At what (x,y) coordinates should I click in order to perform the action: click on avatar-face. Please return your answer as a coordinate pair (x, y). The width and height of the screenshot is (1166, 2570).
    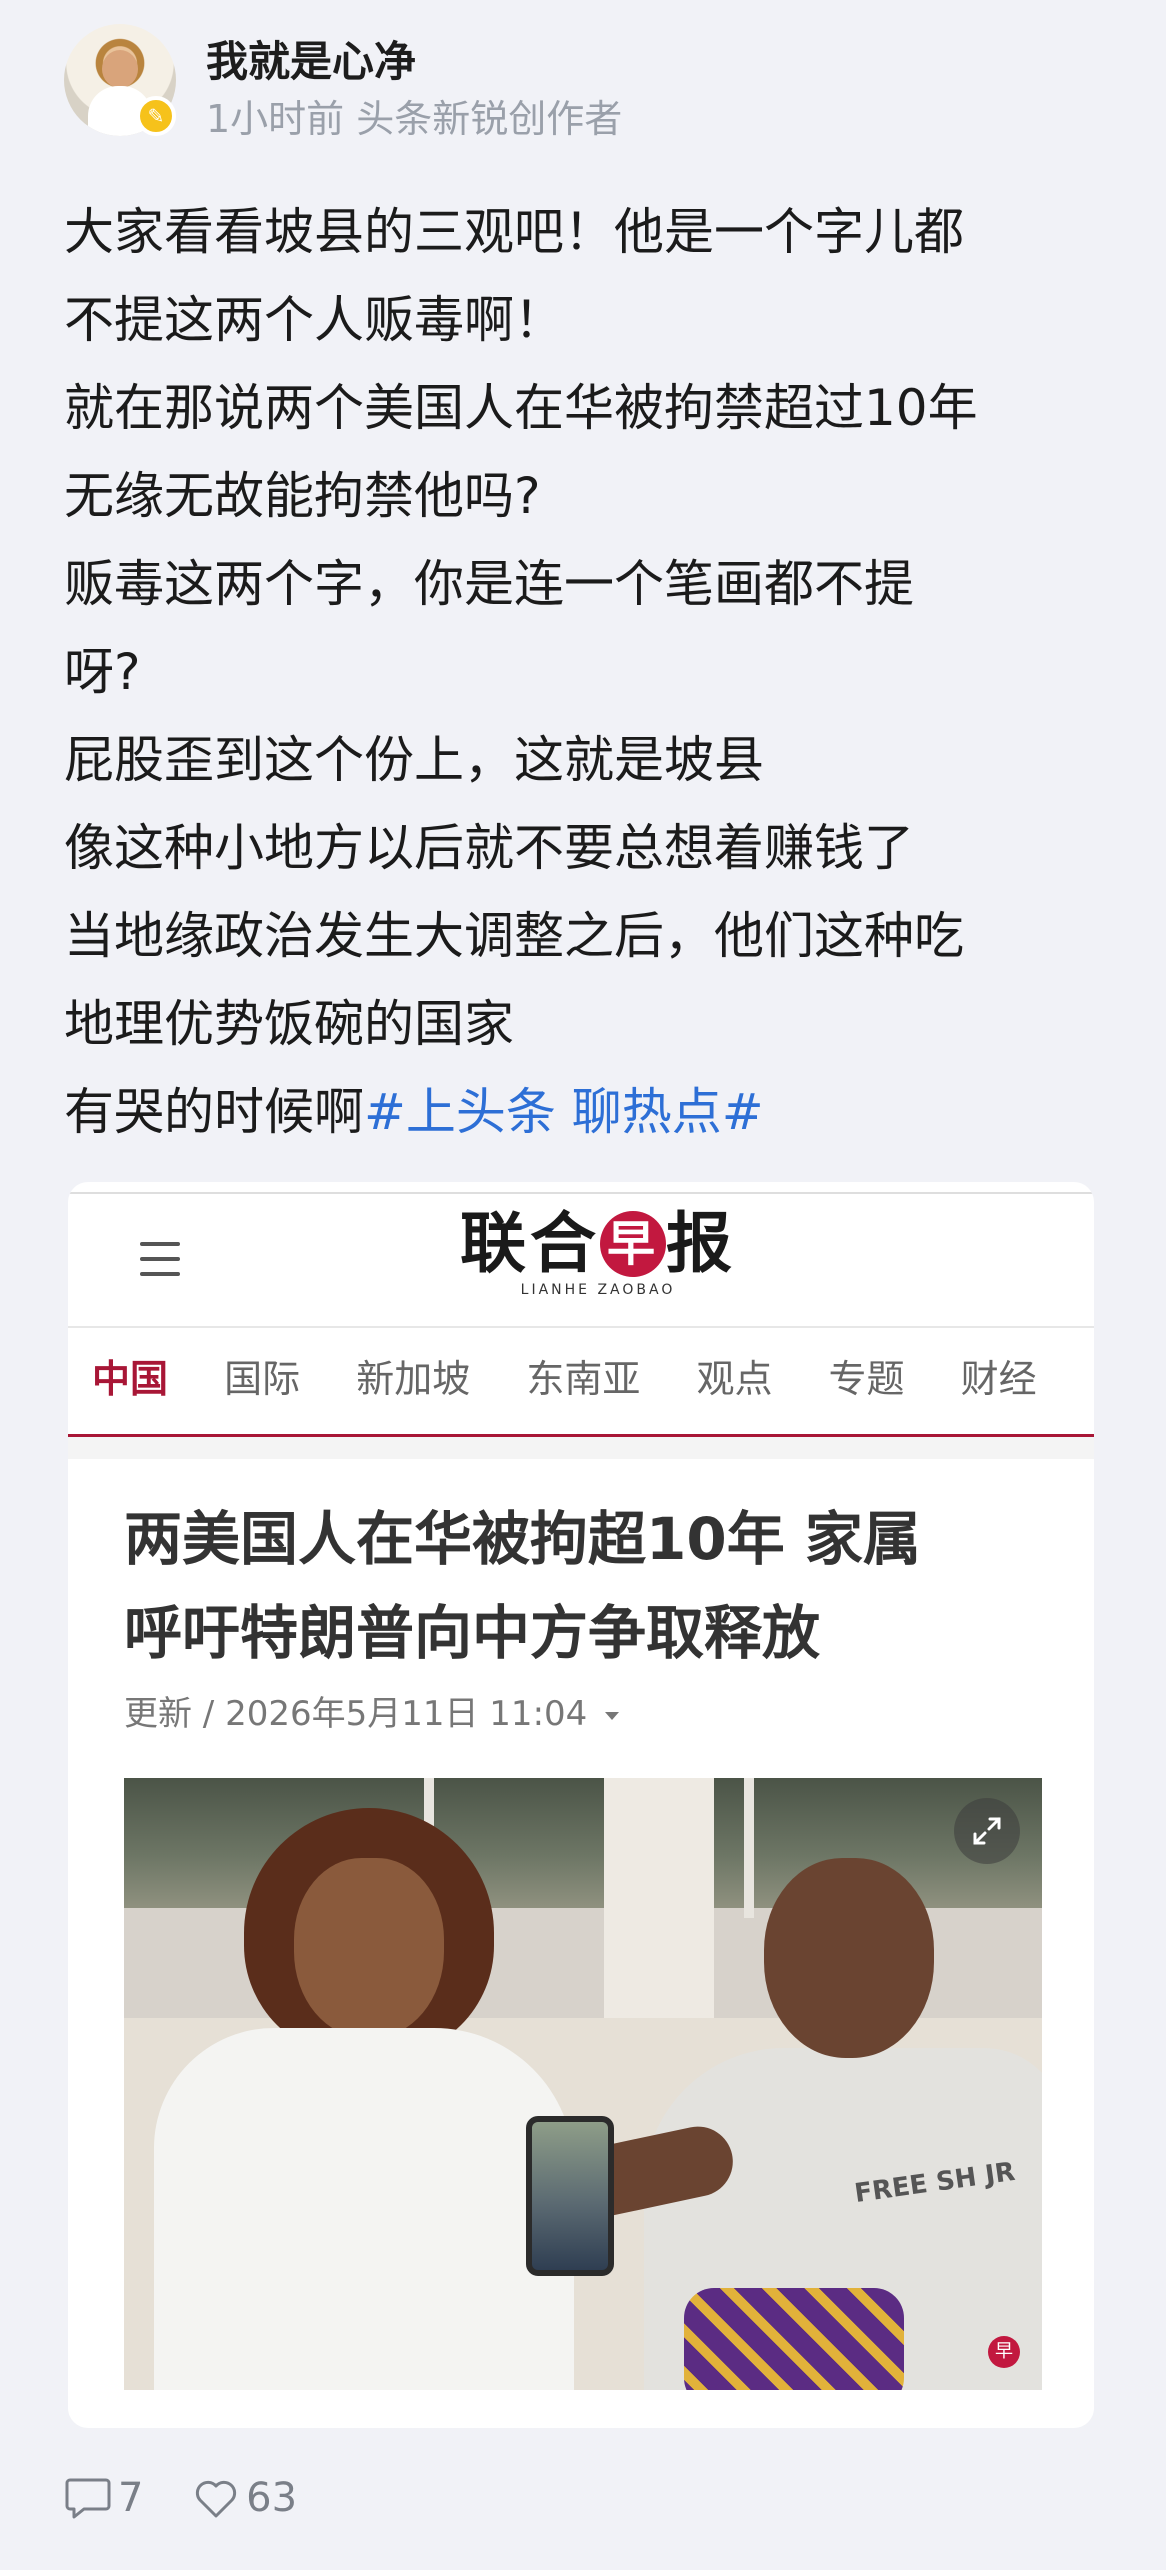
    Looking at the image, I should click on (120, 69).